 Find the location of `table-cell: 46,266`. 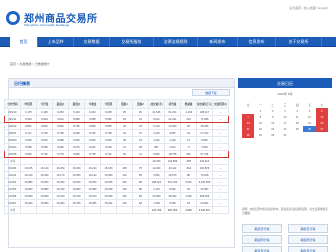

table-cell: 46,266 is located at coordinates (204, 126).